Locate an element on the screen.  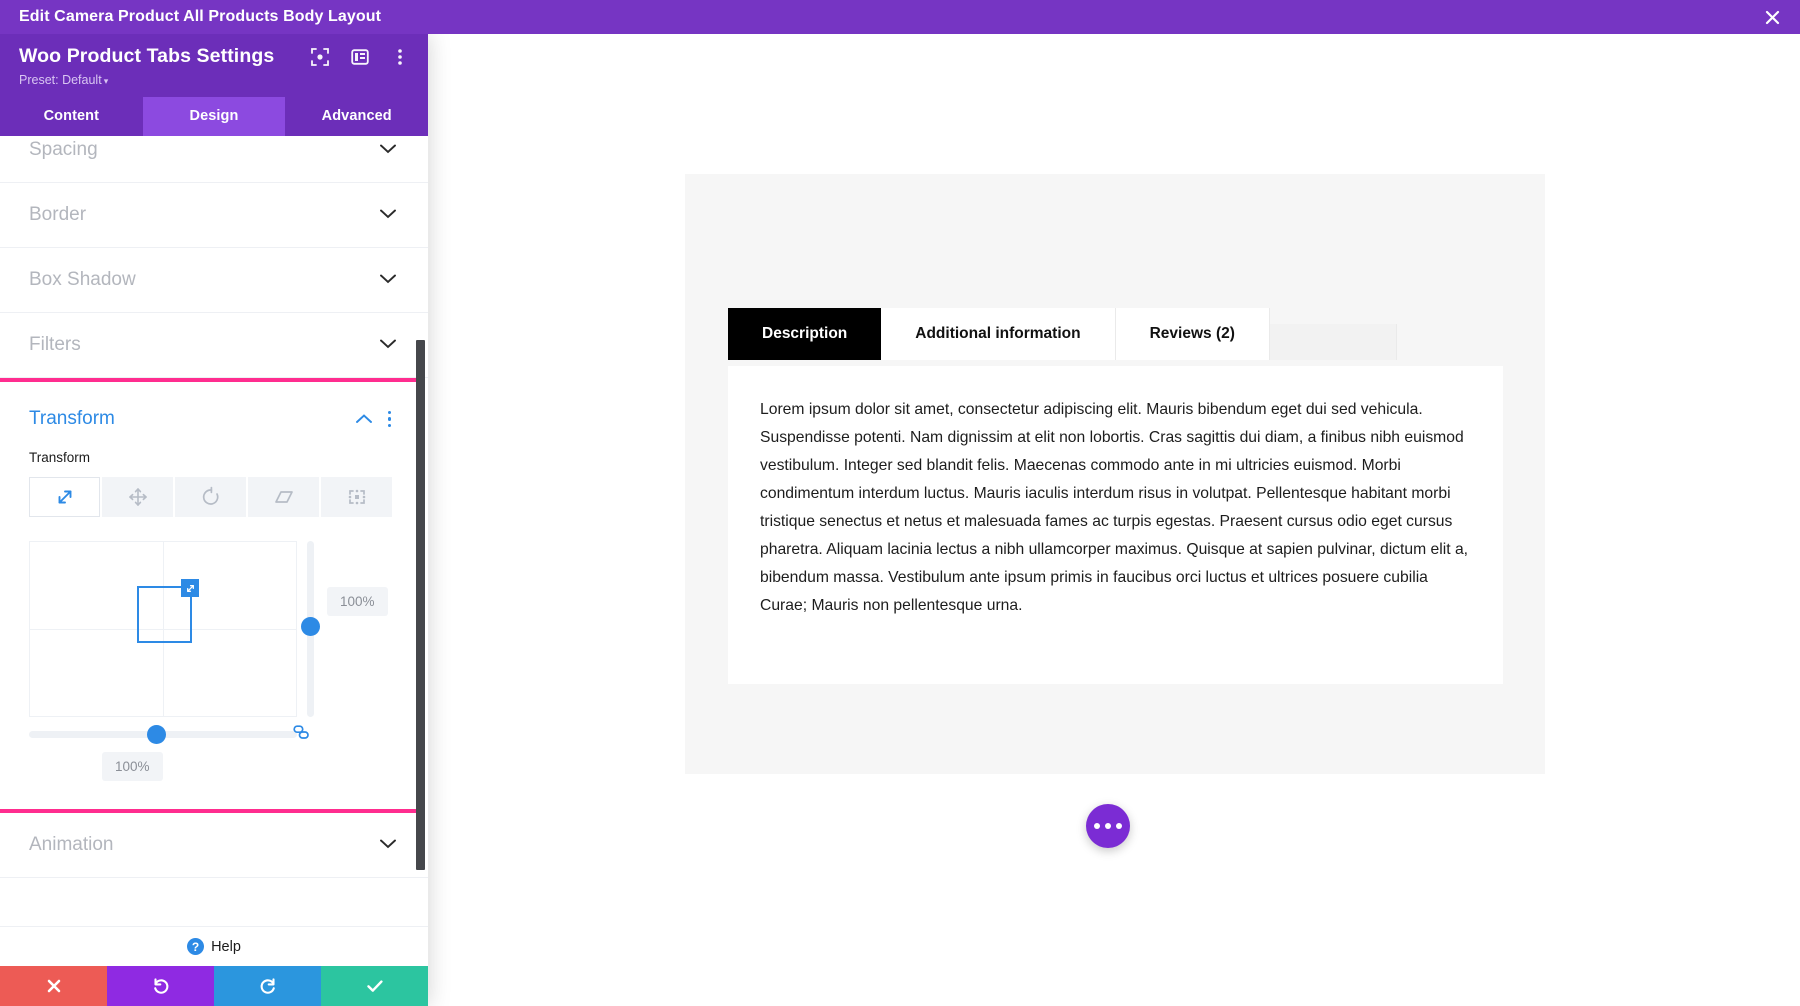
cancel-button is located at coordinates (53, 986).